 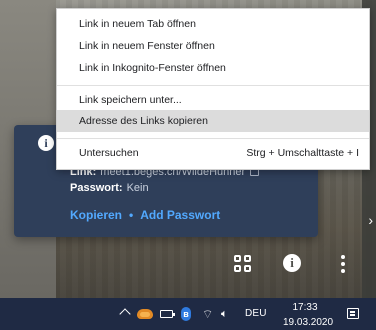 I want to click on clock-time: 17:33, so click(x=305, y=307).